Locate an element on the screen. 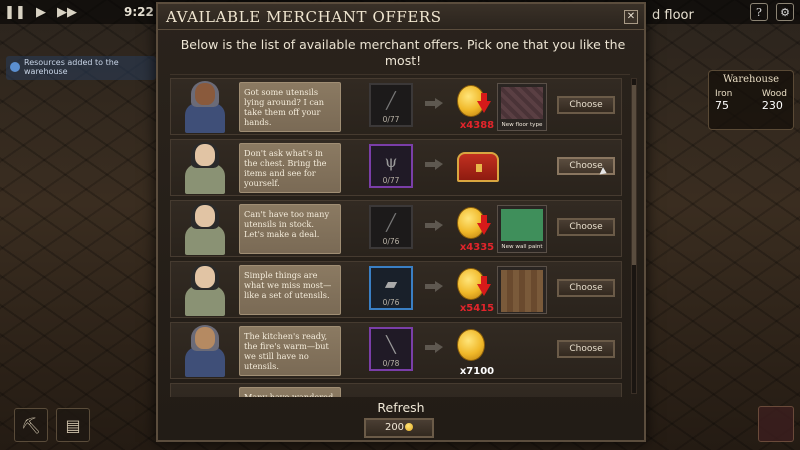  refresh-button: 200 is located at coordinates (399, 428).